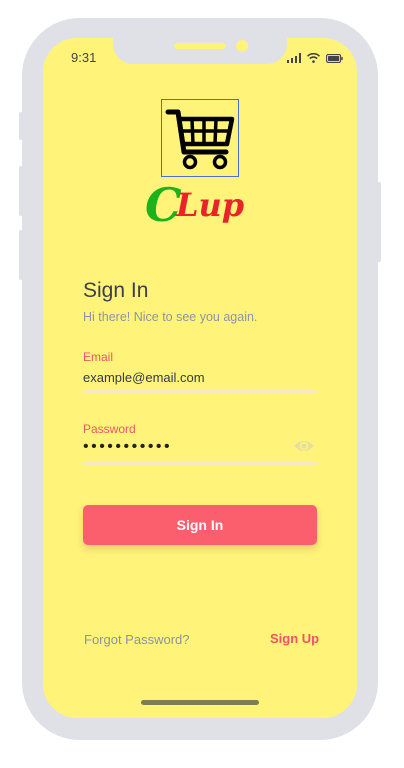 Image resolution: width=404 pixels, height=768 pixels. I want to click on status-icons, so click(315, 58).